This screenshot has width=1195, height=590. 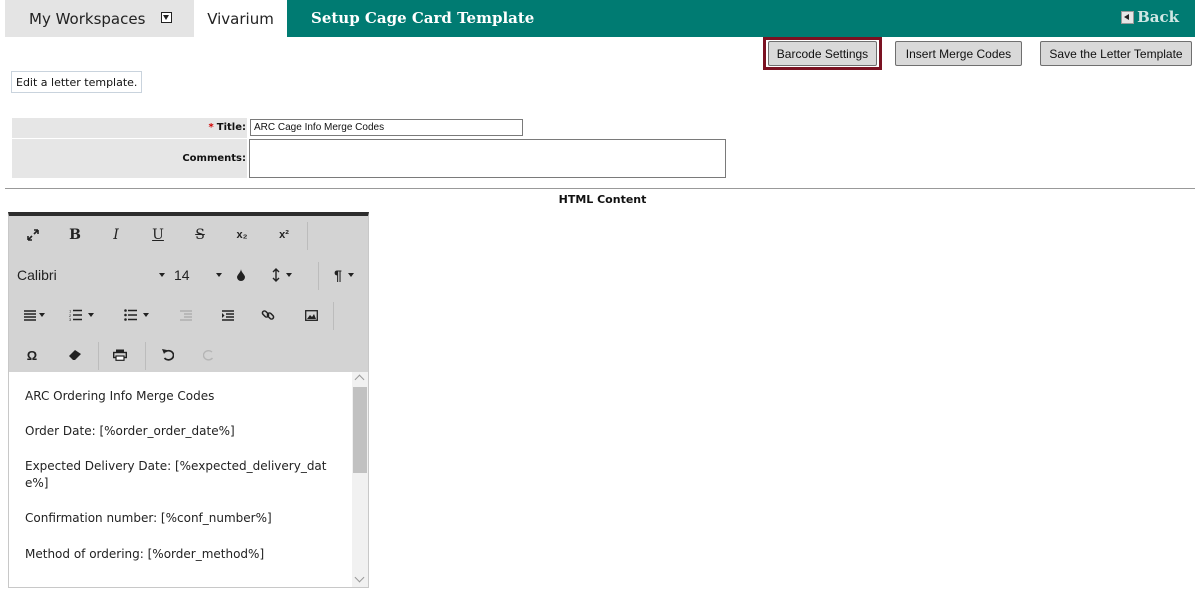 What do you see at coordinates (81, 315) in the screenshot?
I see `ordered-list-select: 123` at bounding box center [81, 315].